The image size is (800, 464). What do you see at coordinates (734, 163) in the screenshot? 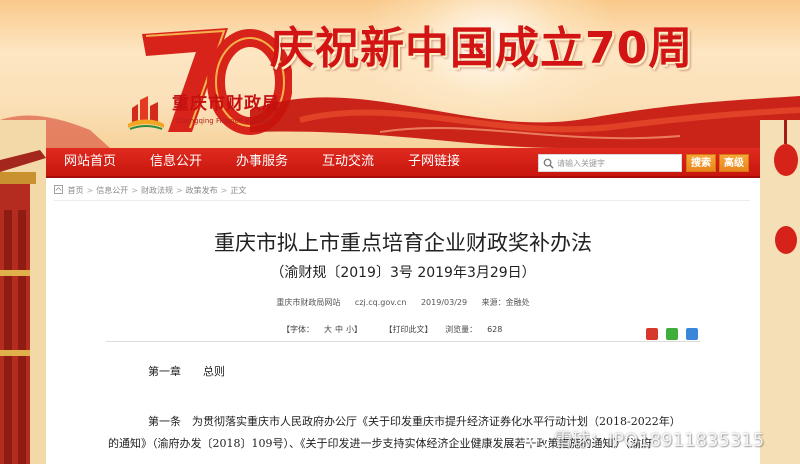
I see `advanced-search-button: 高级` at bounding box center [734, 163].